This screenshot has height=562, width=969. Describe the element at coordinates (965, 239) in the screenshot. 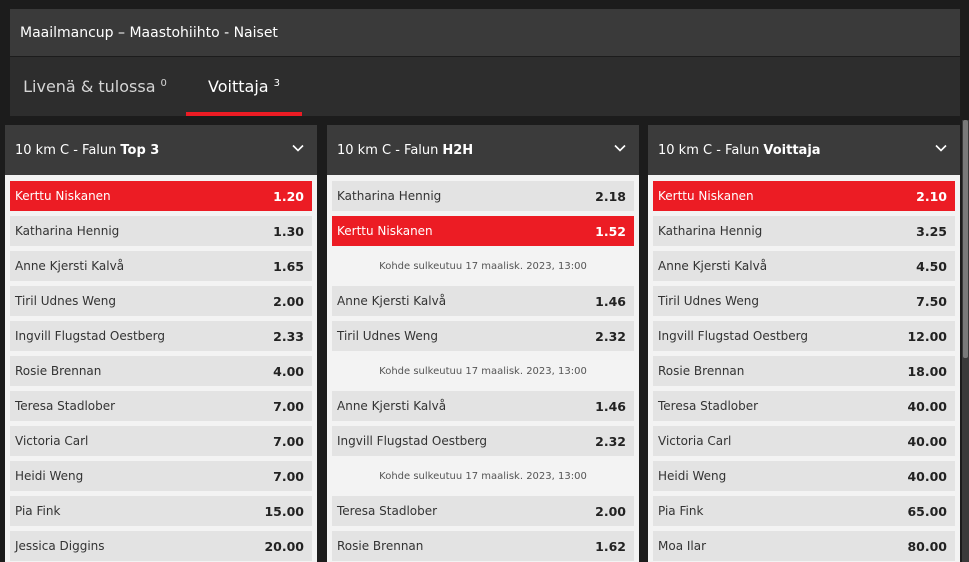

I see `scrollbar-thumb` at that location.